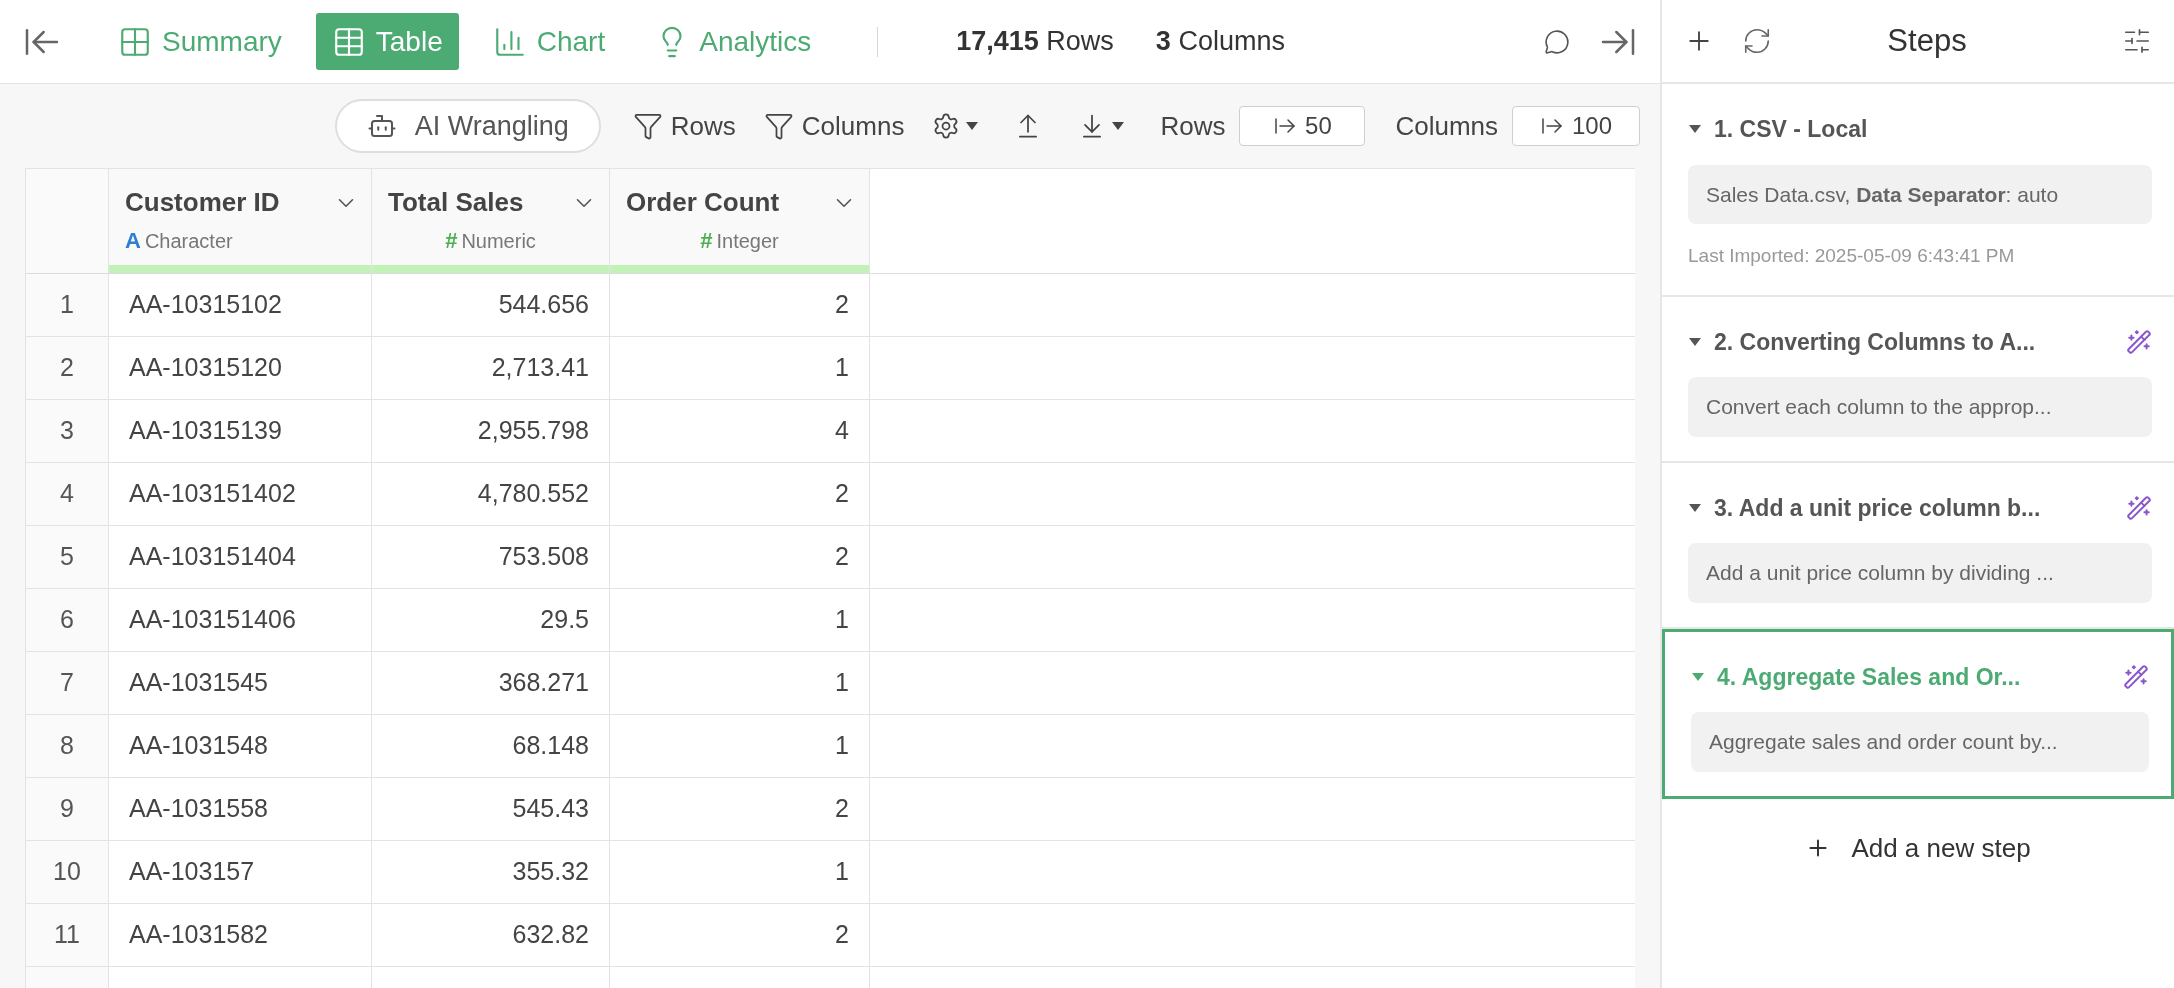  What do you see at coordinates (67, 683) in the screenshot?
I see `row-number: 7` at bounding box center [67, 683].